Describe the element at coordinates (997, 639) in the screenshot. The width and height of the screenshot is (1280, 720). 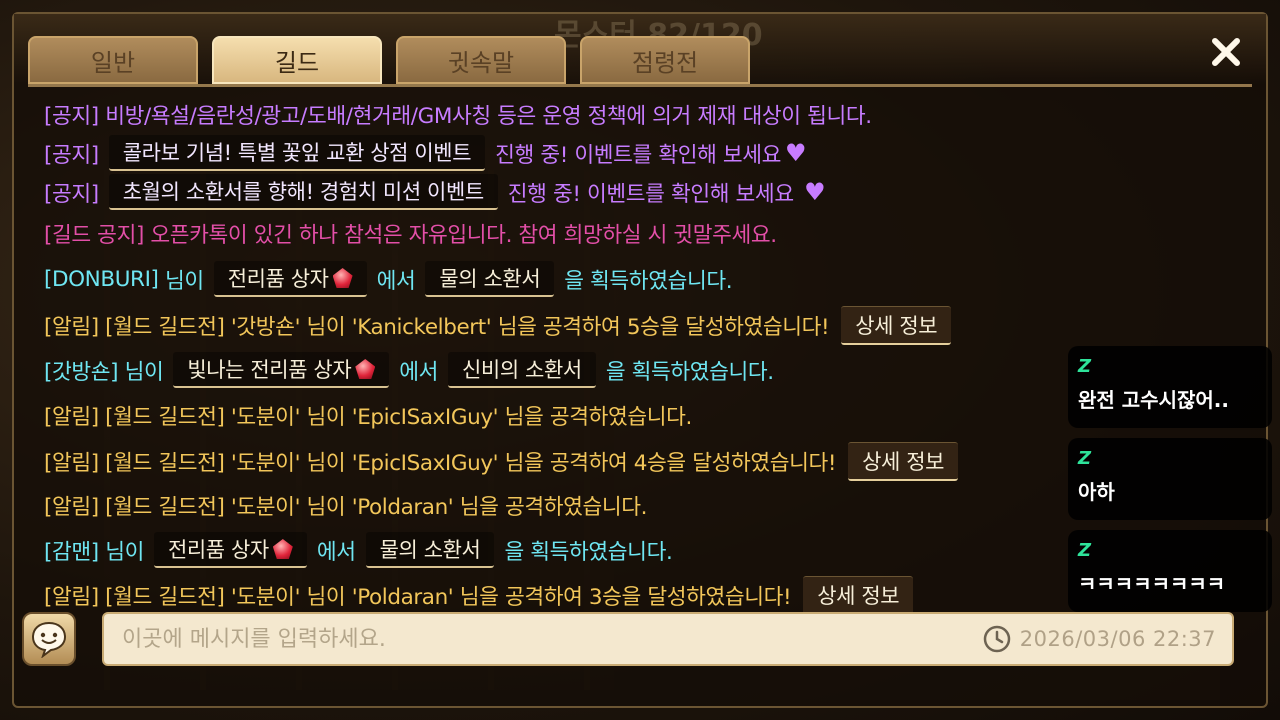
I see `clock-icon` at that location.